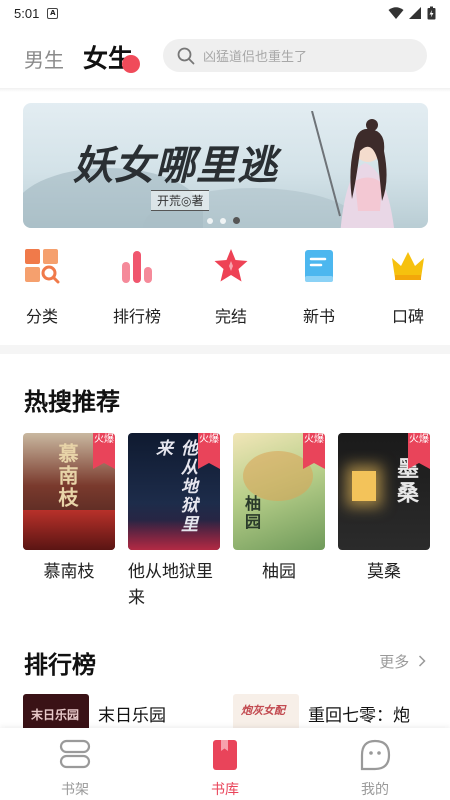 This screenshot has width=450, height=800. I want to click on active-tab-indicator, so click(131, 64).